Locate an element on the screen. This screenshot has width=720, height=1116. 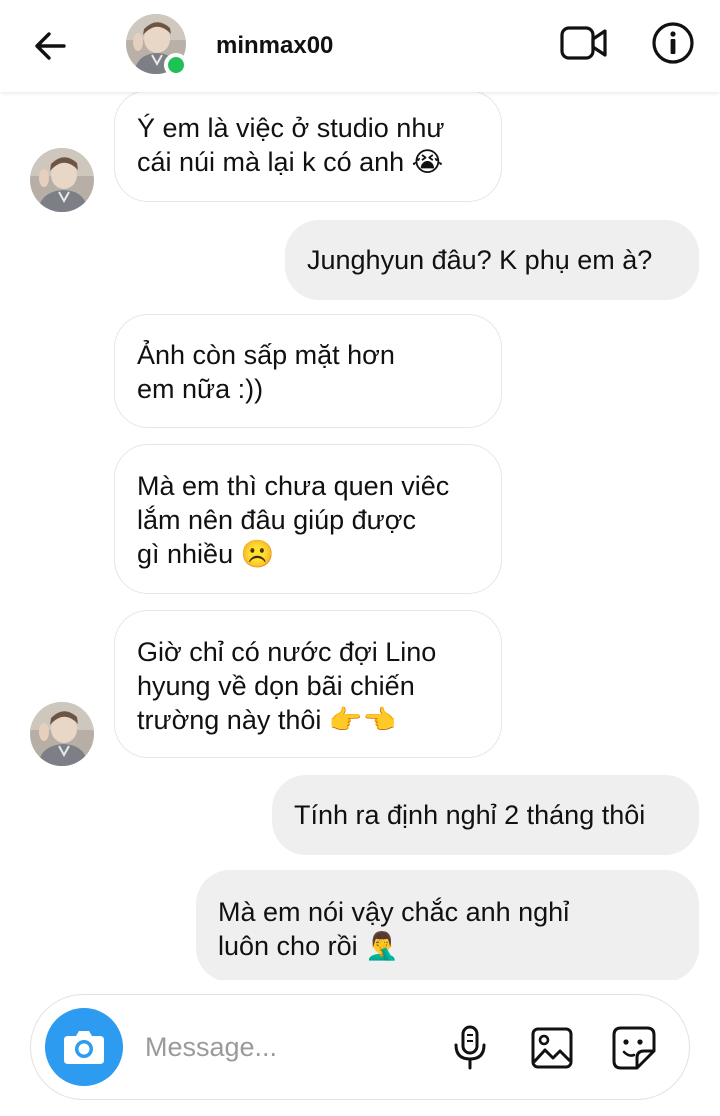
camera-icon is located at coordinates (84, 1047).